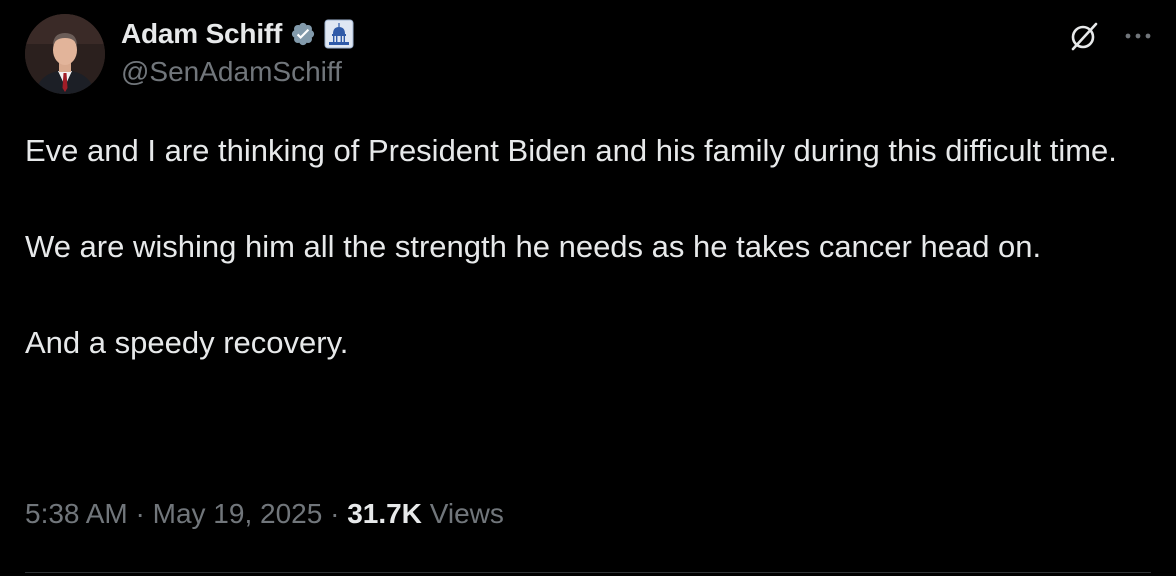 This screenshot has width=1176, height=576. I want to click on author-name-row: Adam Schiff, so click(237, 34).